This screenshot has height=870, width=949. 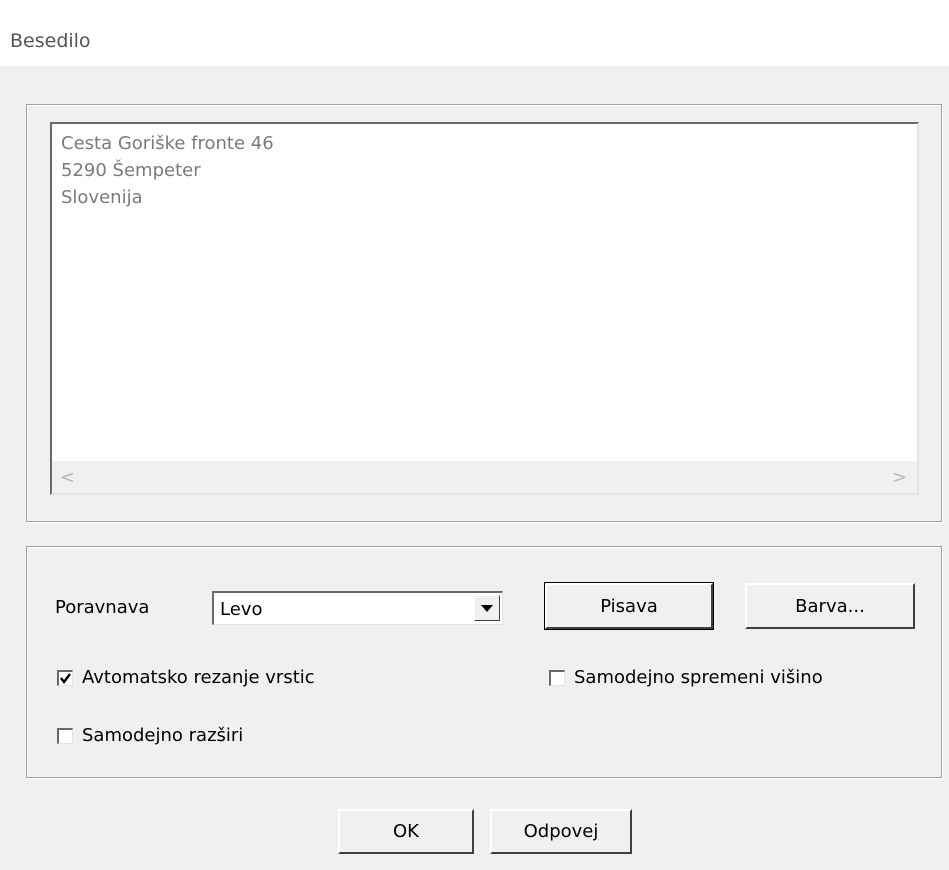 What do you see at coordinates (899, 477) in the screenshot?
I see `scroll-right-icon: >` at bounding box center [899, 477].